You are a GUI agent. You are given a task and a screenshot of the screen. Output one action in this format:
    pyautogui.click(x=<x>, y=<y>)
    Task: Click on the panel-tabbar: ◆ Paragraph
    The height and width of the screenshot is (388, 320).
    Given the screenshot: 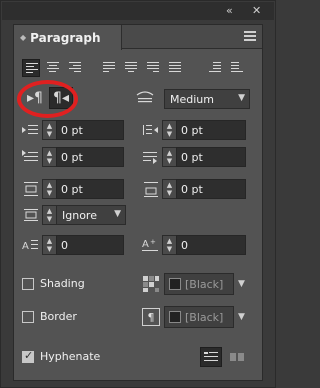 What is the action you would take?
    pyautogui.click(x=138, y=37)
    